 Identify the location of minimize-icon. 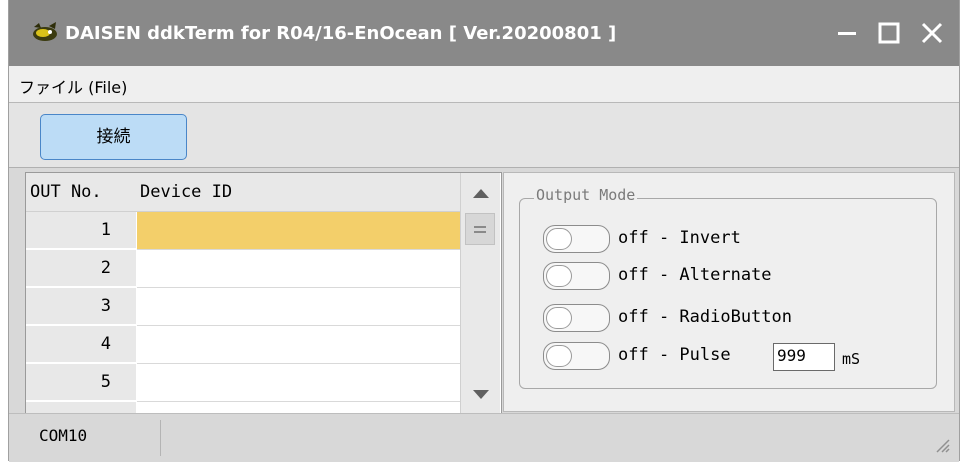
(848, 33).